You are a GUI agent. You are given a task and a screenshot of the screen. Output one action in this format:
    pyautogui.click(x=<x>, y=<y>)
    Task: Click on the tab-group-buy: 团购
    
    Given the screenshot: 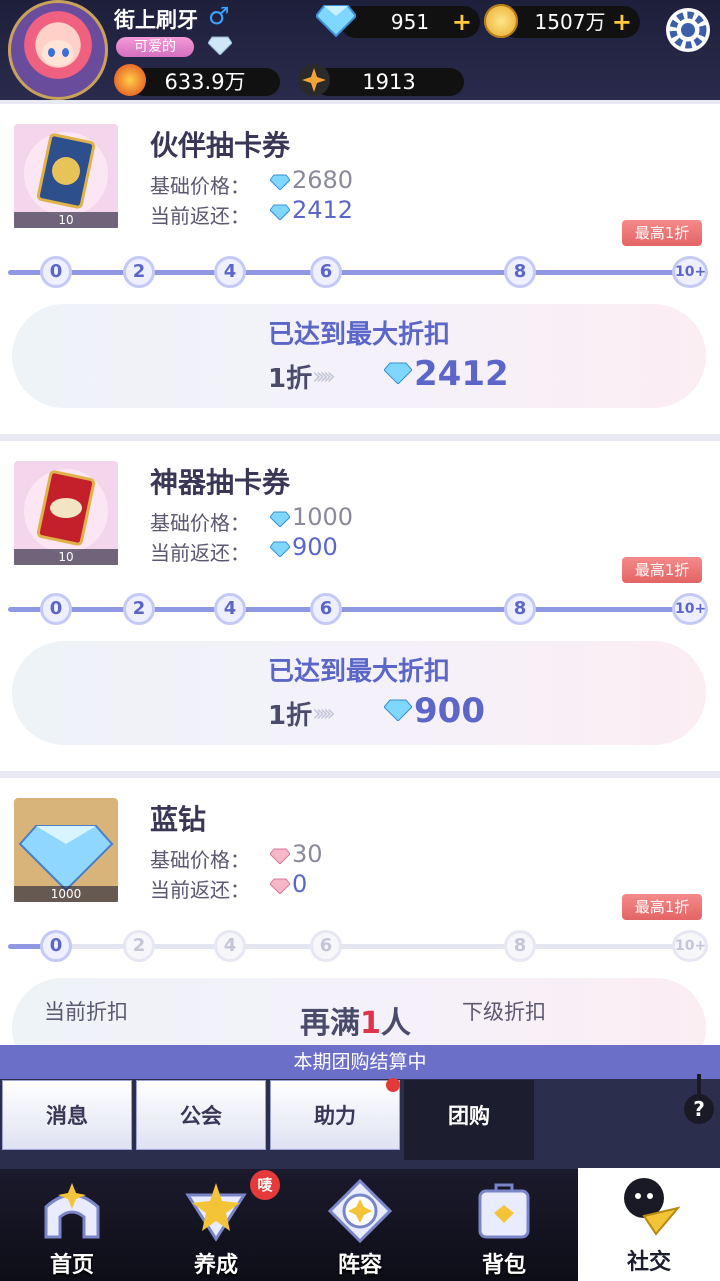 What is the action you would take?
    pyautogui.click(x=469, y=1120)
    